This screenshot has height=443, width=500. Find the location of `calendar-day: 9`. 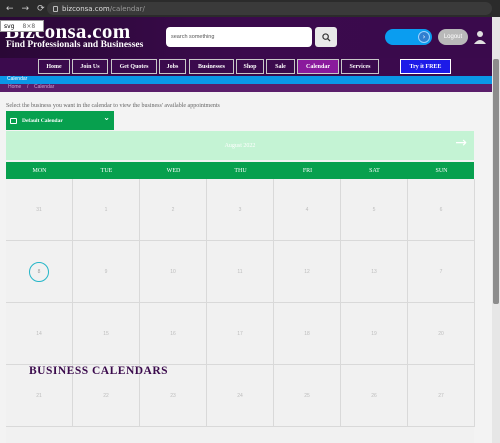

calendar-day: 9 is located at coordinates (106, 272).